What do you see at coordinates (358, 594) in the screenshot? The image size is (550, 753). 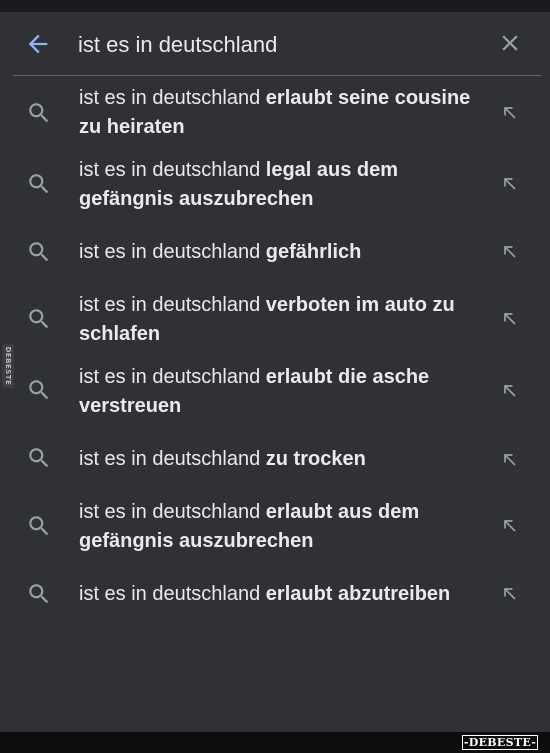 I see `suggestion-completion: erlaubt abzutreiben` at bounding box center [358, 594].